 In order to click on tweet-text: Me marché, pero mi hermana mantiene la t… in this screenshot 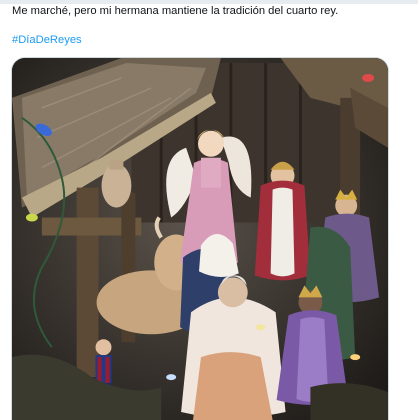, I will do `click(175, 11)`.